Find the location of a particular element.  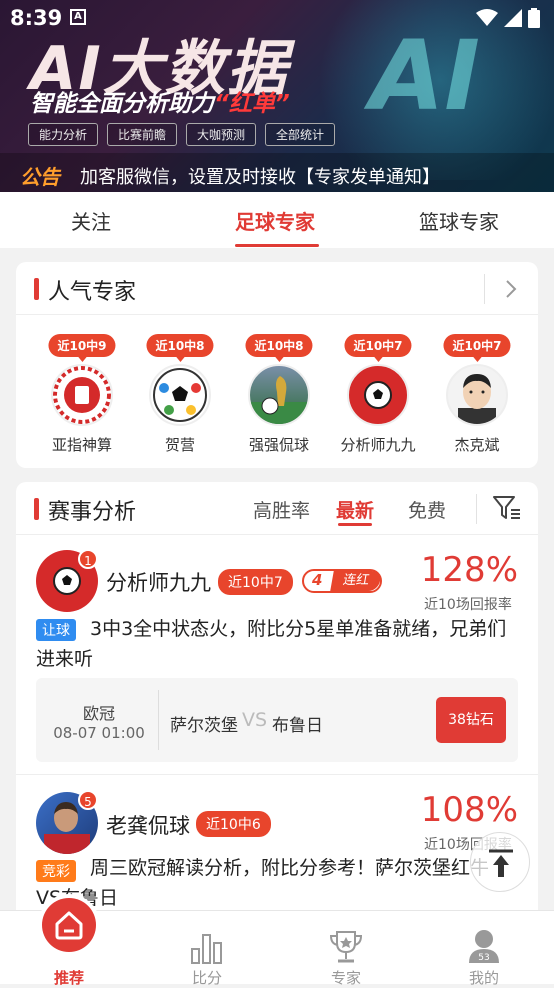

filter-icon is located at coordinates (507, 508).